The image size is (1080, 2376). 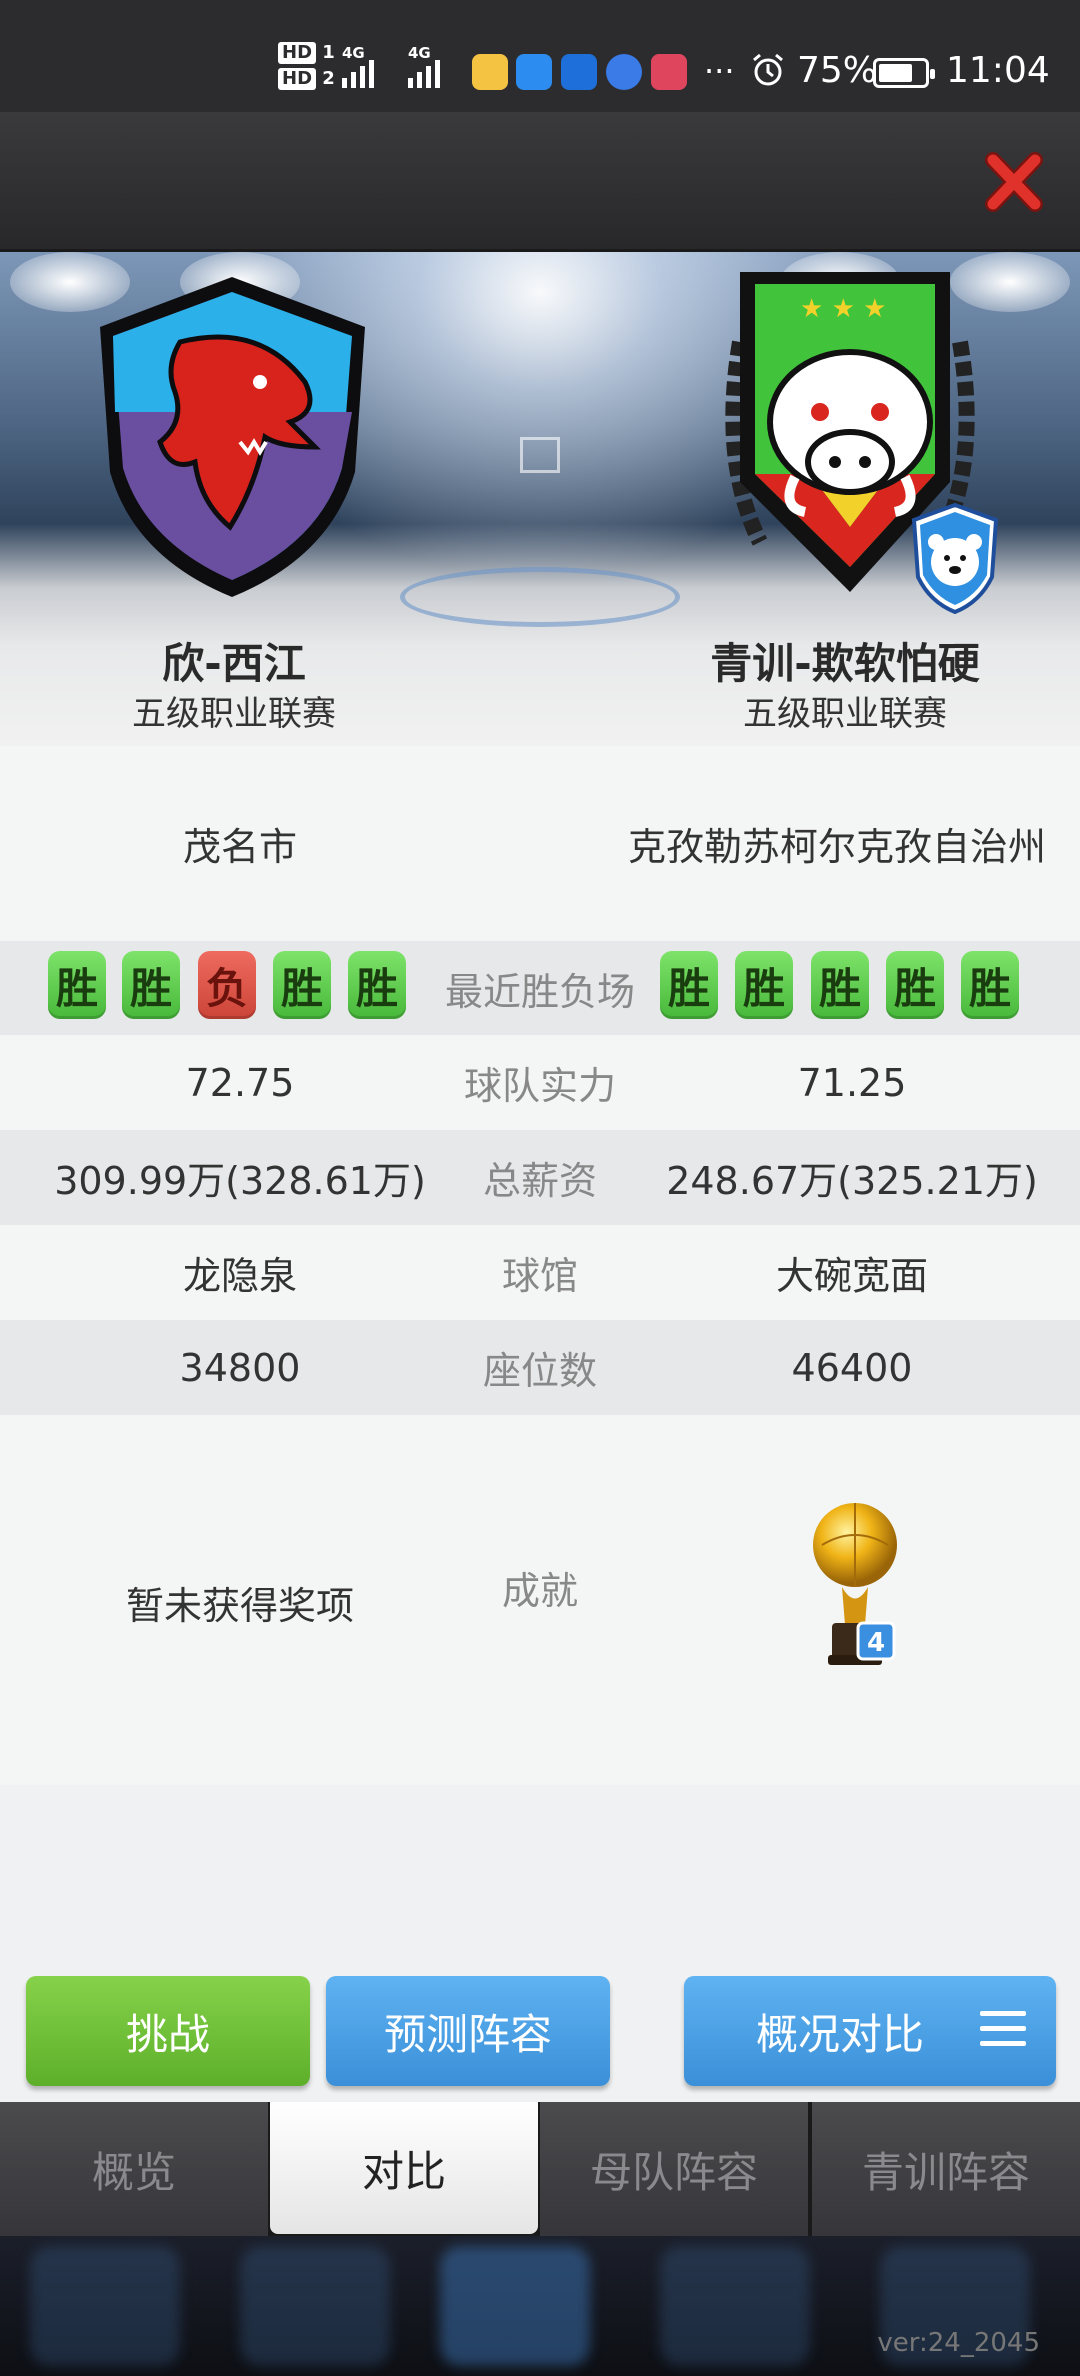 I want to click on team-name-left: 欣-西江, so click(x=234, y=663).